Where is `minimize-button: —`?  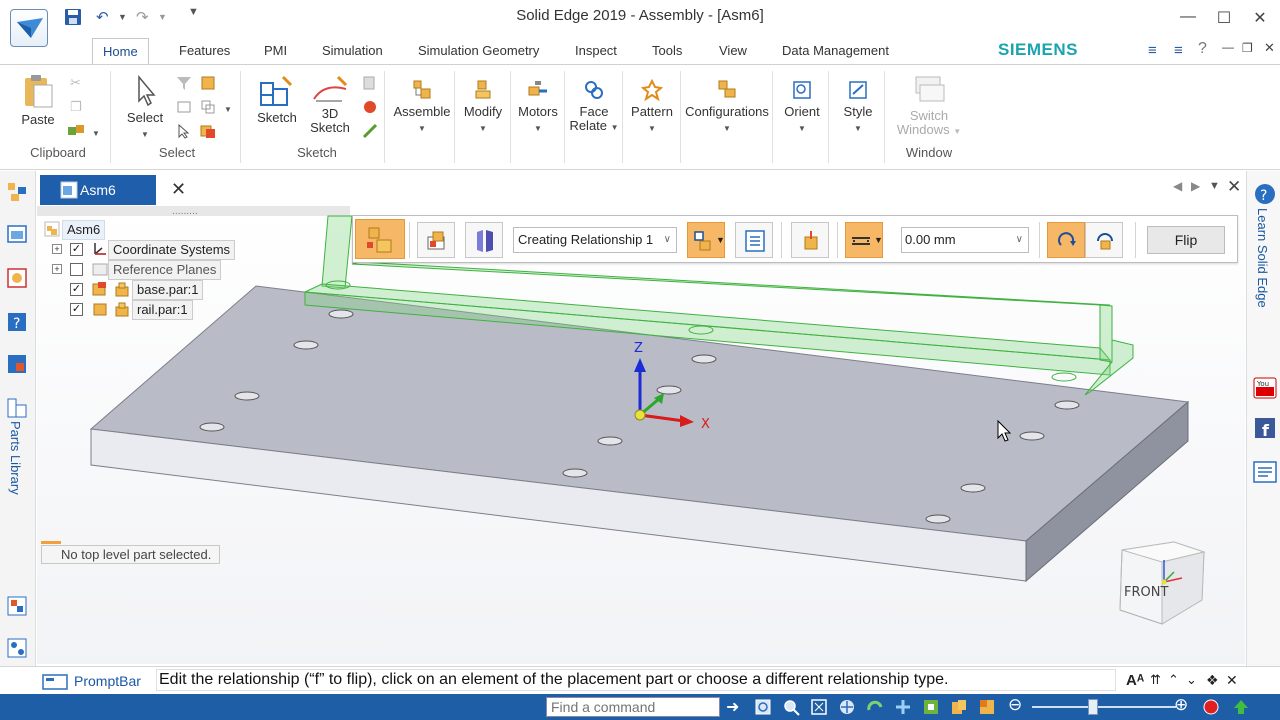
minimize-button: — is located at coordinates (1188, 18).